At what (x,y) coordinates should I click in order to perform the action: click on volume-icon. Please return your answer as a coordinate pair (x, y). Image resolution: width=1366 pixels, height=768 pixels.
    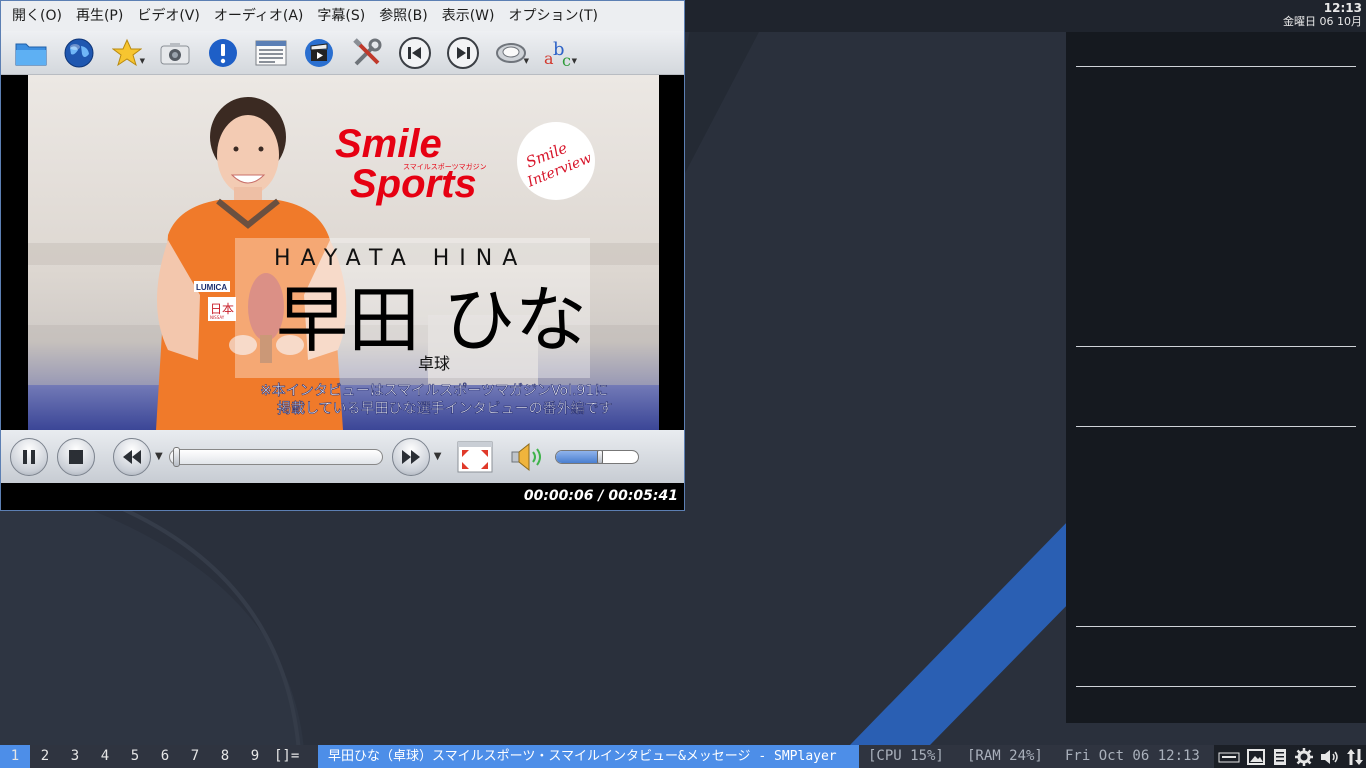
    Looking at the image, I should click on (1330, 757).